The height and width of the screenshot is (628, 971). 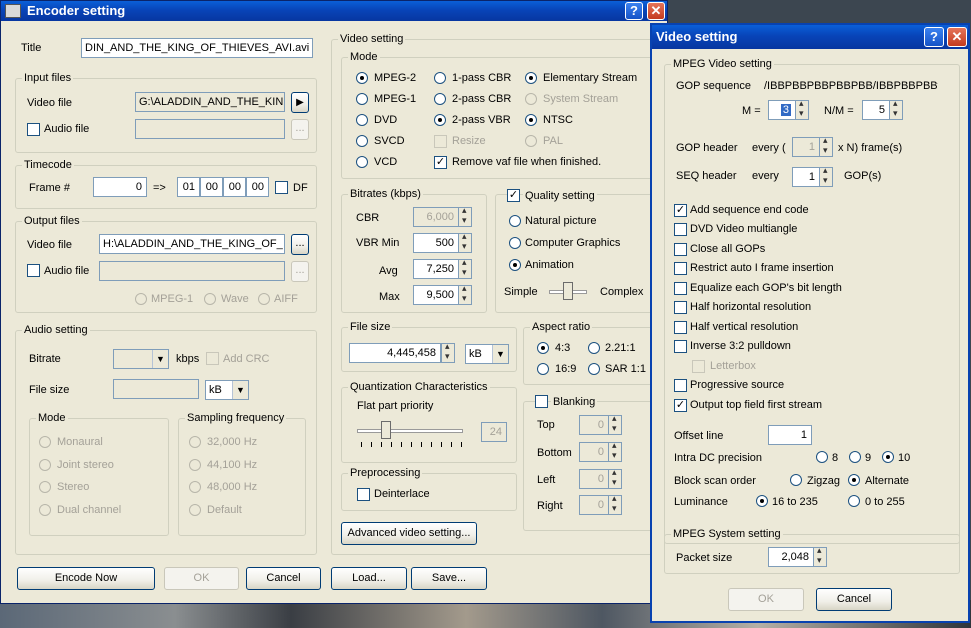 What do you see at coordinates (210, 102) in the screenshot?
I see `input-video-field: G:\ALADDIN_AND_THE_KIN` at bounding box center [210, 102].